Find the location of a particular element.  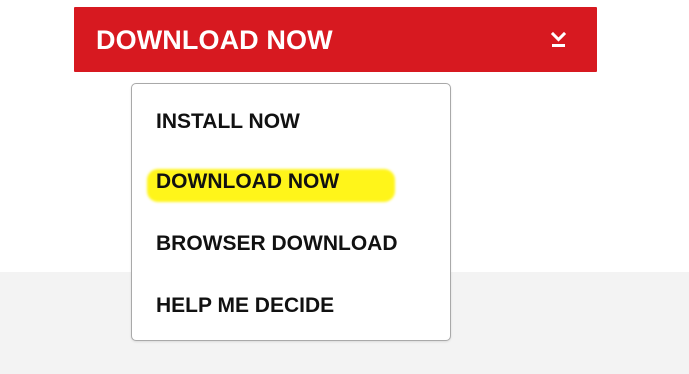

download-now-button: DOWNLOAD NOW is located at coordinates (335, 39).